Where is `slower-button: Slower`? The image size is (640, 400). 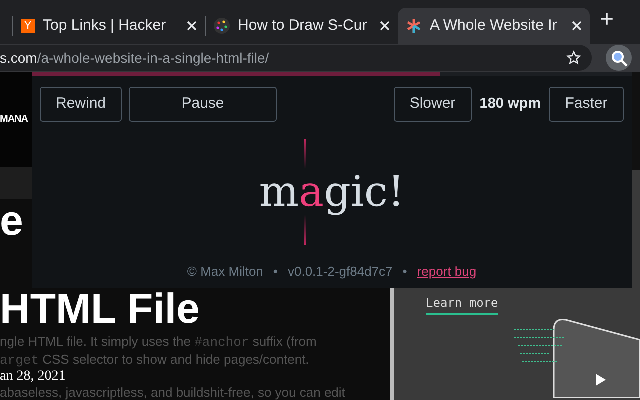
slower-button: Slower is located at coordinates (433, 104).